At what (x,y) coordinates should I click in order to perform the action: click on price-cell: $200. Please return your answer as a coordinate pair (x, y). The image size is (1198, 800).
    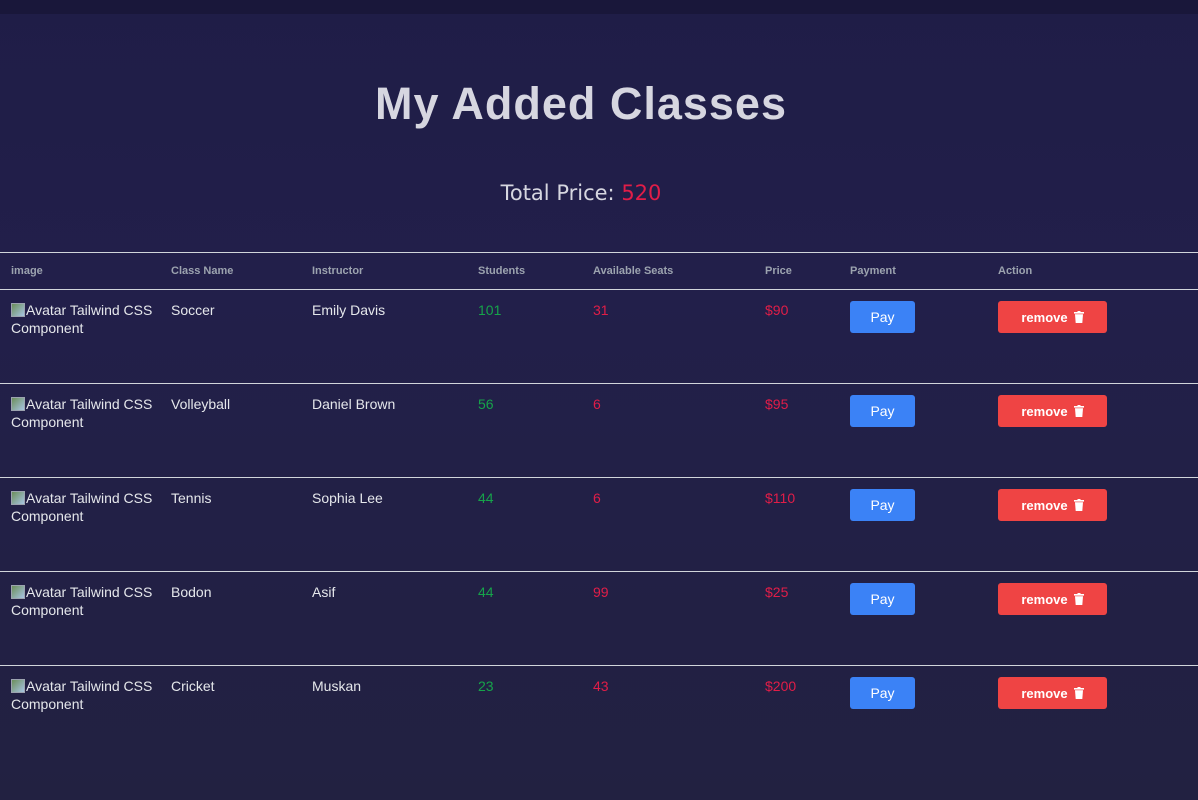
    Looking at the image, I should click on (781, 686).